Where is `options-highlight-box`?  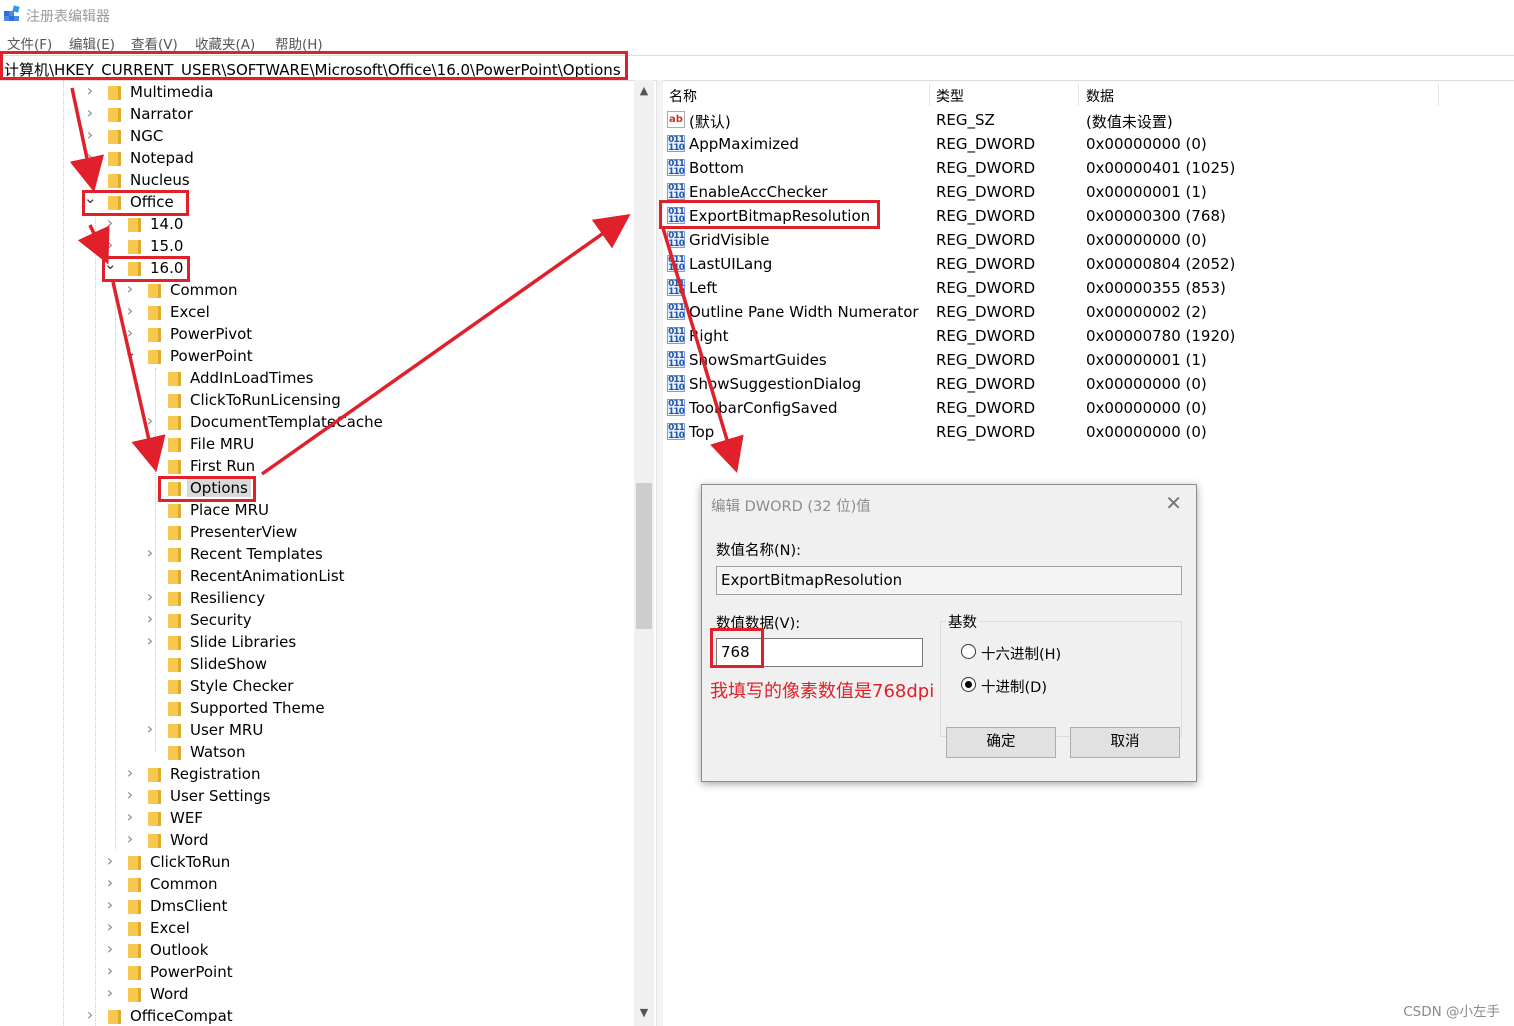
options-highlight-box is located at coordinates (207, 489).